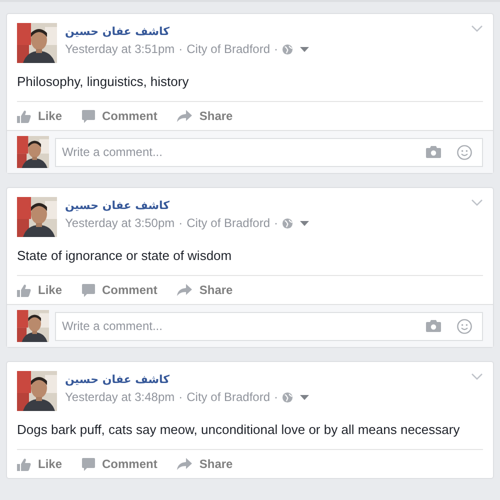  What do you see at coordinates (120, 397) in the screenshot?
I see `post-time: Yesterday at 3:48pm` at bounding box center [120, 397].